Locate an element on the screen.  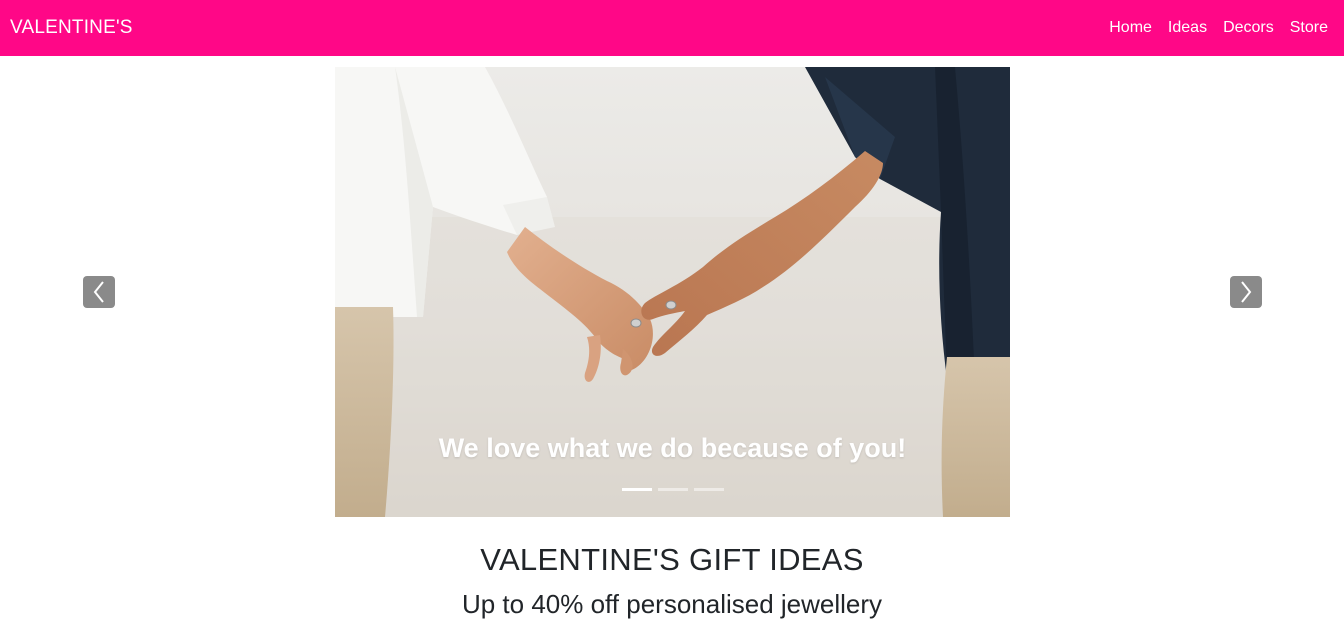
nav-link-home: Home is located at coordinates (1130, 28).